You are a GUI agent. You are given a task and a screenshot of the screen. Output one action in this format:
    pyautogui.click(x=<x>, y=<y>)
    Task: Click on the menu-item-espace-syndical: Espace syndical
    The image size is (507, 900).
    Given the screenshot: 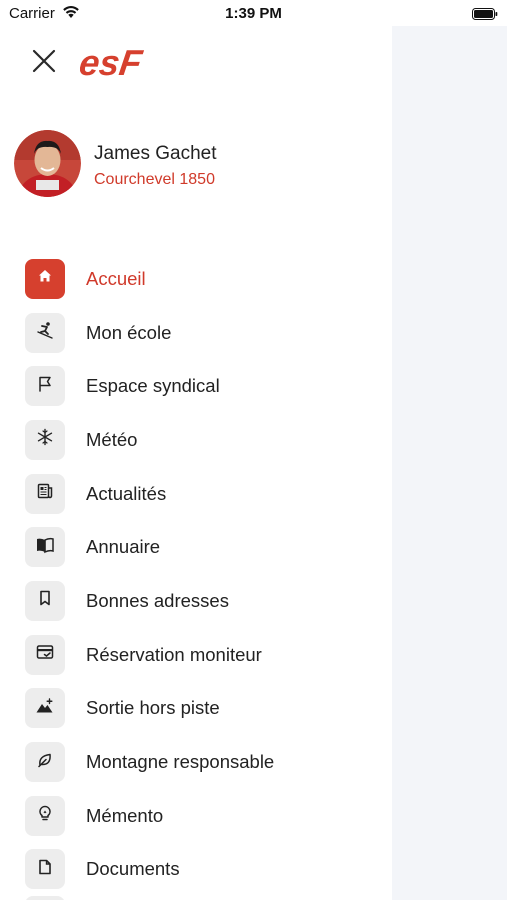 What is the action you would take?
    pyautogui.click(x=205, y=386)
    